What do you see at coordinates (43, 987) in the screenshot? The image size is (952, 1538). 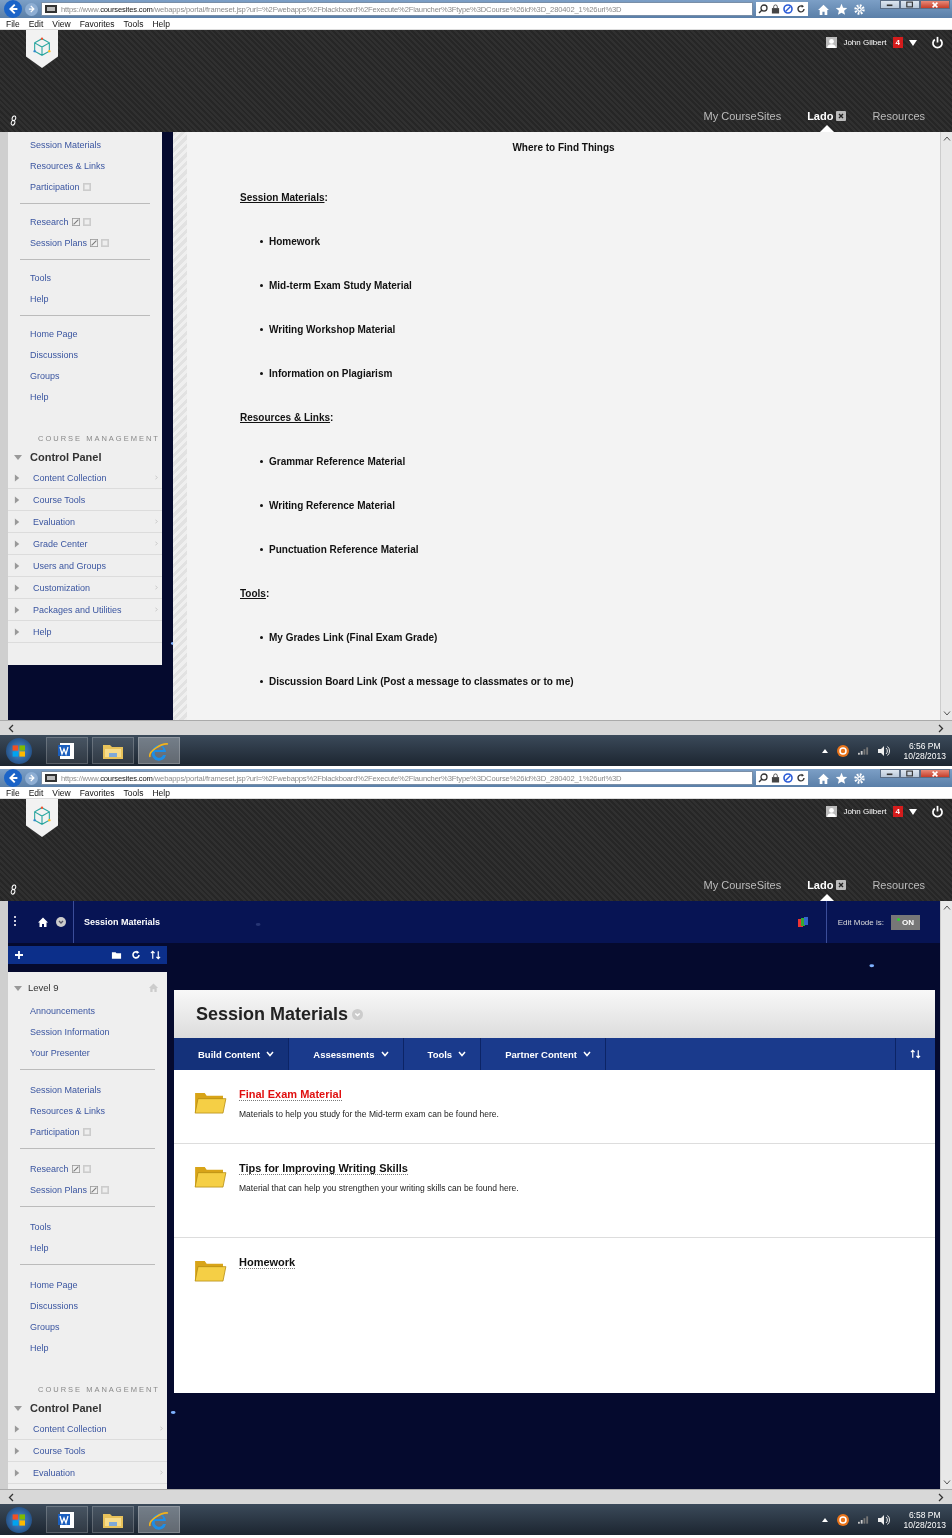 I see `course-title: Level 9` at bounding box center [43, 987].